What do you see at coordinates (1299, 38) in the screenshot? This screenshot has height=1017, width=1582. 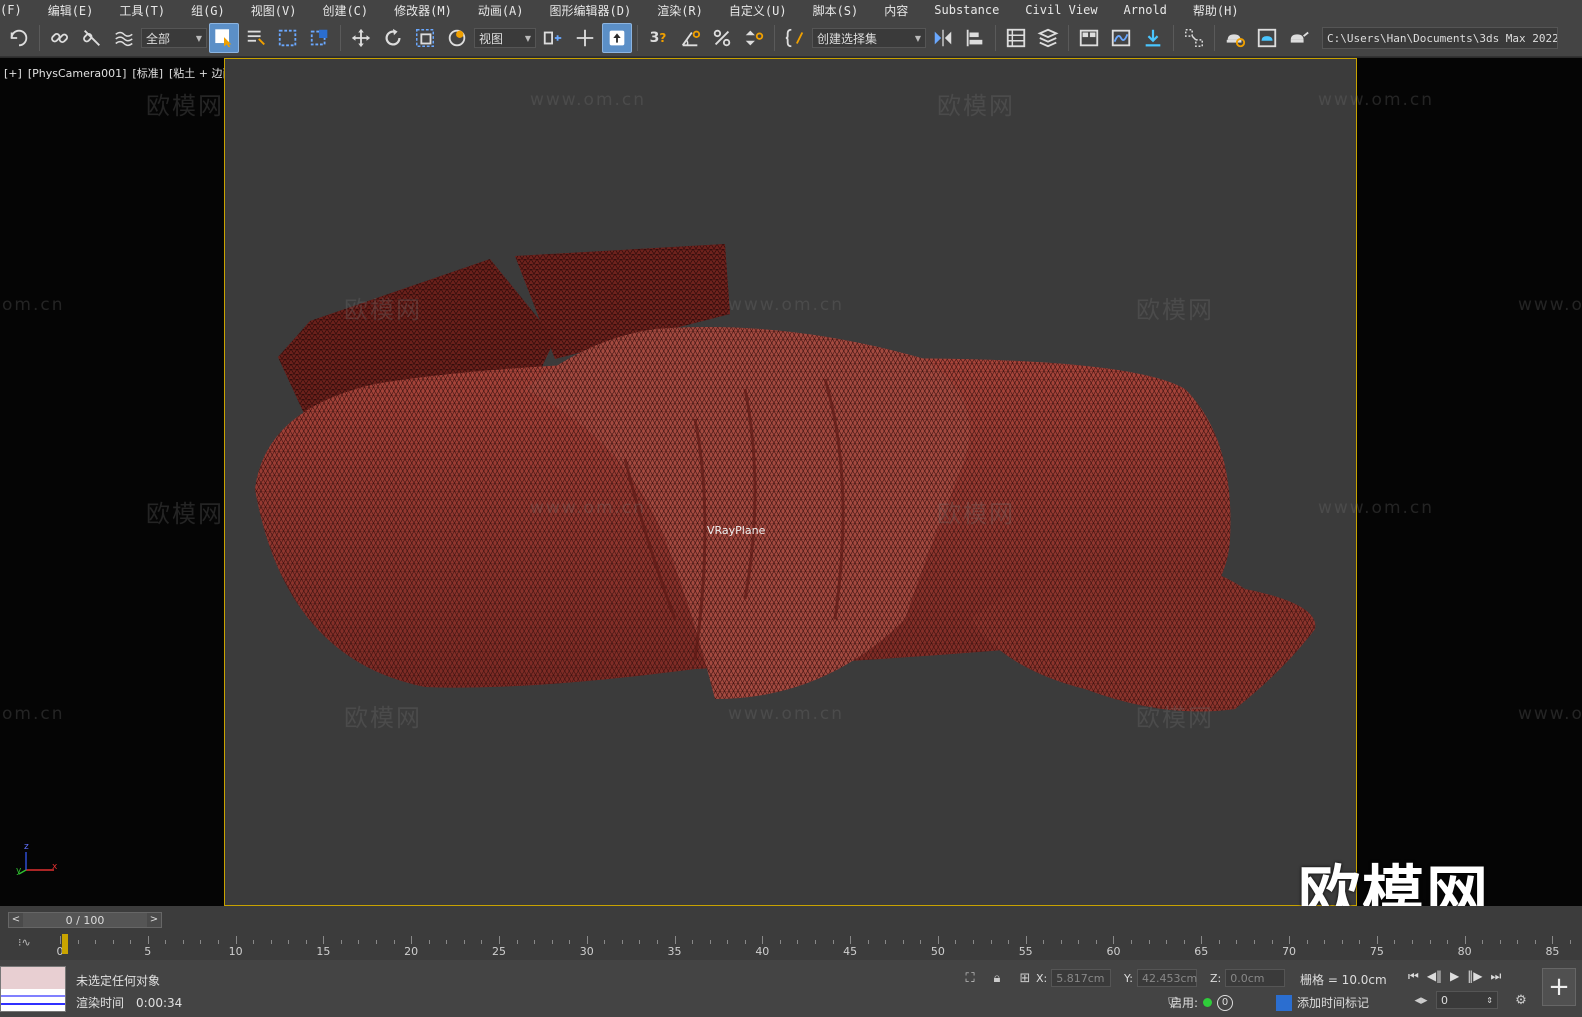 I see `render-production-icon` at bounding box center [1299, 38].